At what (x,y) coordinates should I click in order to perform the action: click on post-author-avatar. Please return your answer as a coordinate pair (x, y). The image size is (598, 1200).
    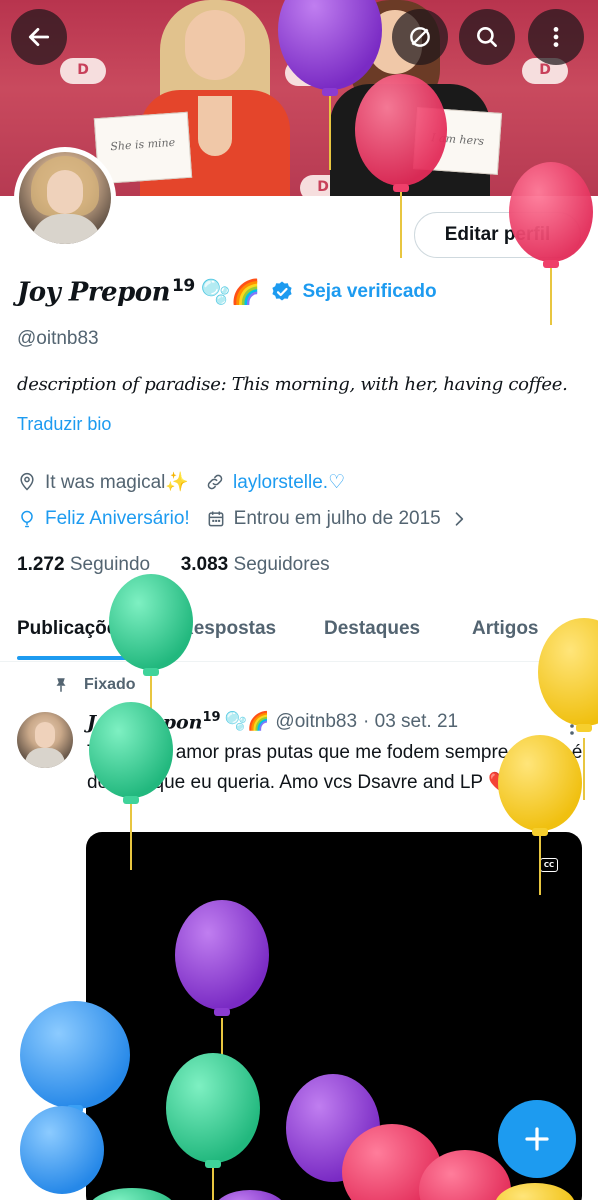
    Looking at the image, I should click on (45, 740).